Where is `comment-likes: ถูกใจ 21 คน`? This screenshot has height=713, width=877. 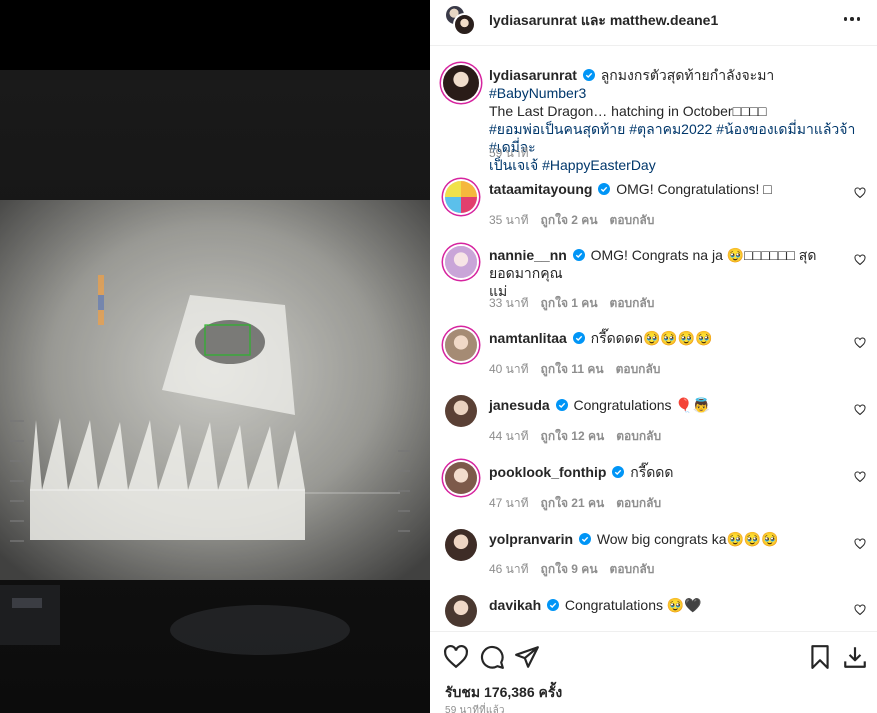 comment-likes: ถูกใจ 21 คน is located at coordinates (573, 503).